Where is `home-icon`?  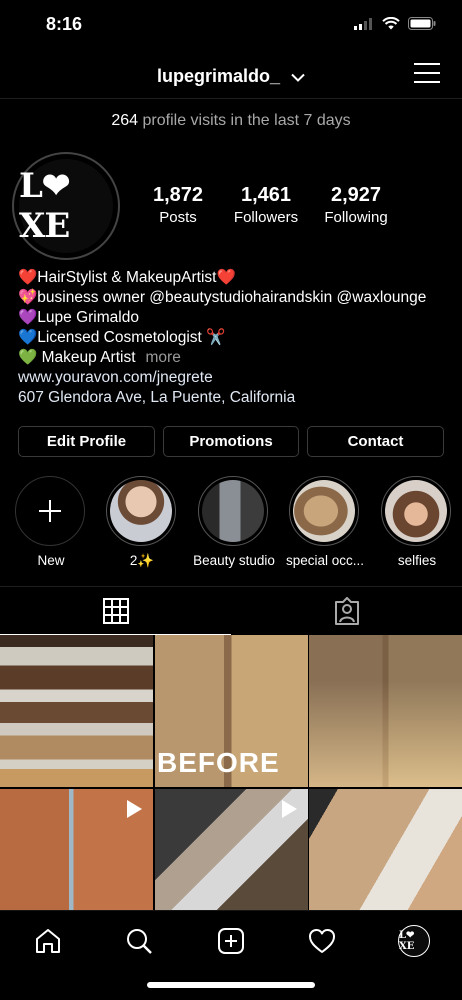 home-icon is located at coordinates (48, 941).